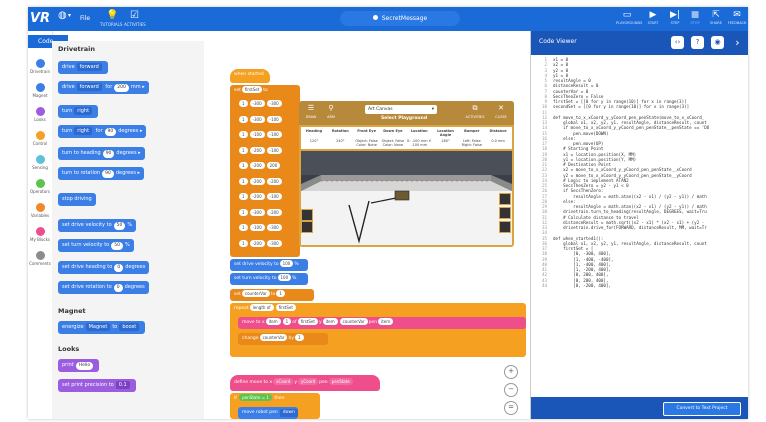  Describe the element at coordinates (112, 16) in the screenshot. I see `lightbulb-icon: 💡` at that location.